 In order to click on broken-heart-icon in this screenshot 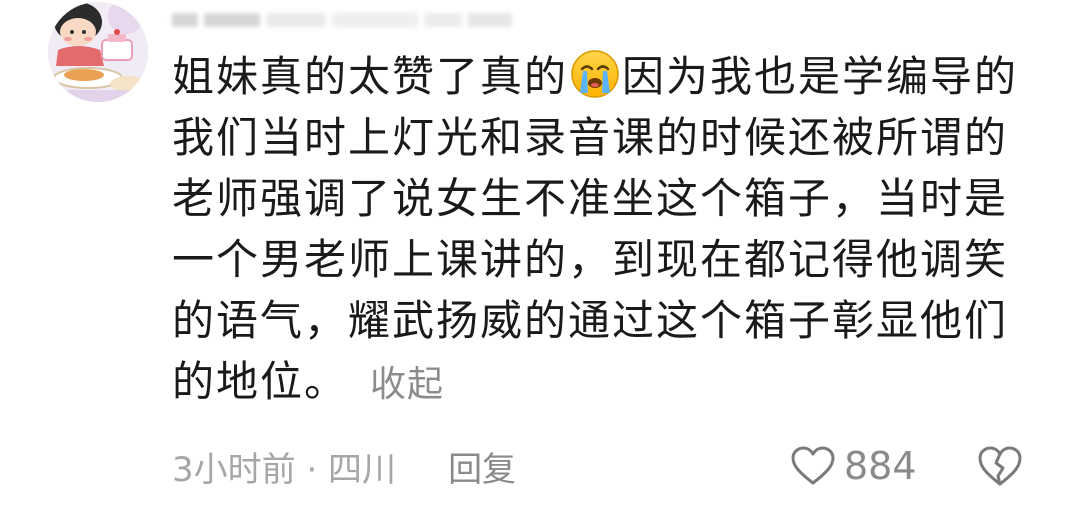, I will do `click(1000, 466)`.